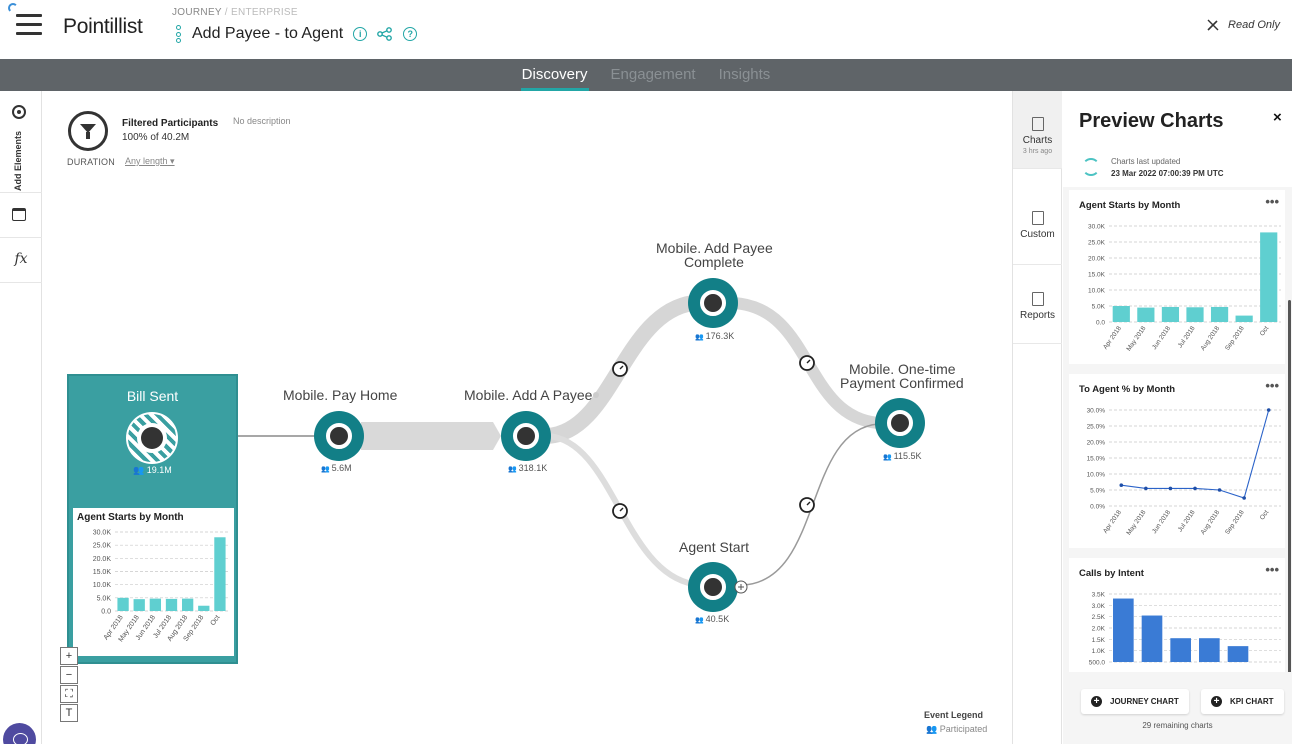 The image size is (1292, 744). What do you see at coordinates (1037, 226) in the screenshot?
I see `rail-item-custom: Custom` at bounding box center [1037, 226].